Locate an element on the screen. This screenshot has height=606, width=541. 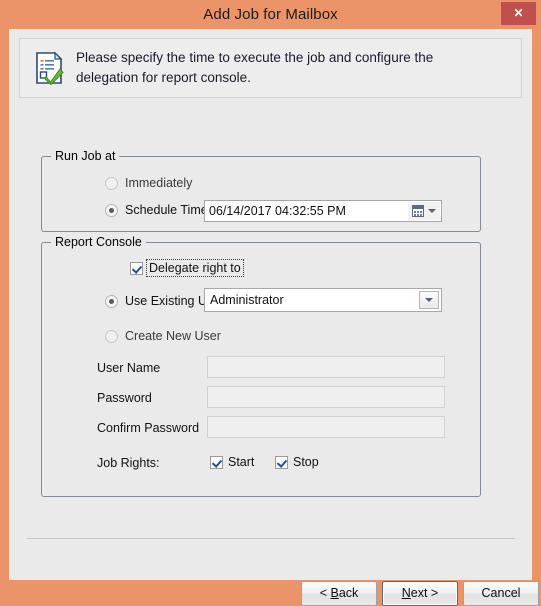
checkbox-job-right-stop-label: Stop is located at coordinates (306, 462).